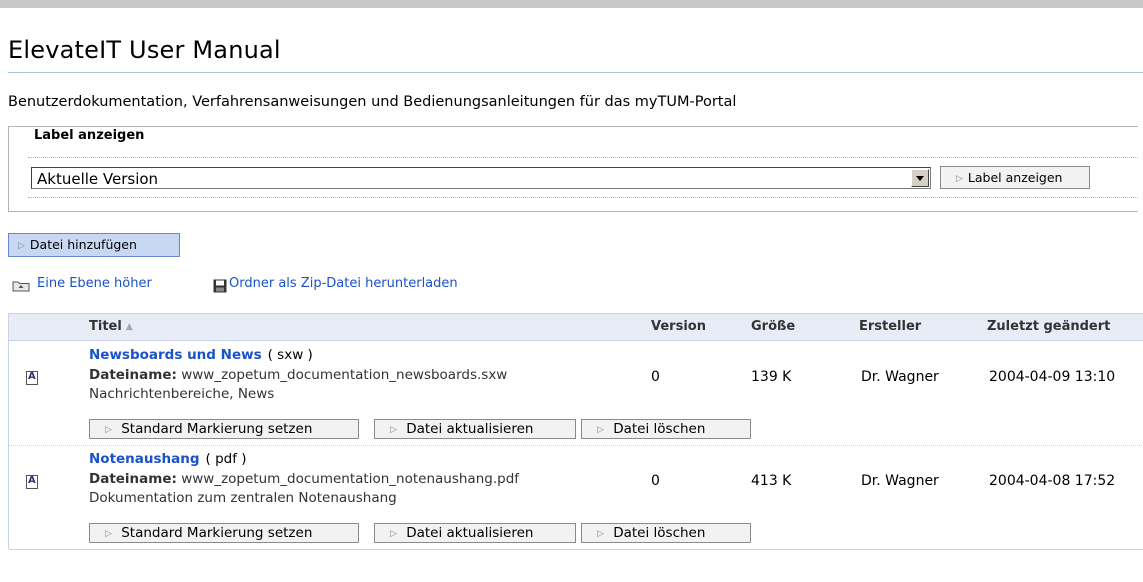  I want to click on file-title: Notenaushang ( pdf ), so click(168, 459).